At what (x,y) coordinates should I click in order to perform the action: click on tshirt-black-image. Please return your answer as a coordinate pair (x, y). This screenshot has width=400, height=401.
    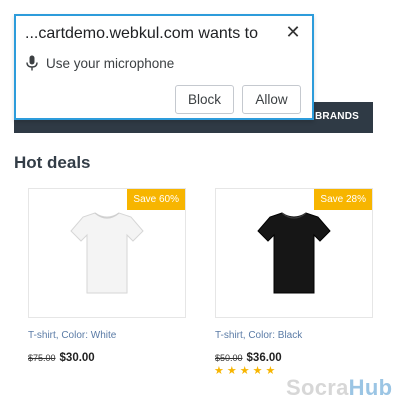
    Looking at the image, I should click on (294, 253).